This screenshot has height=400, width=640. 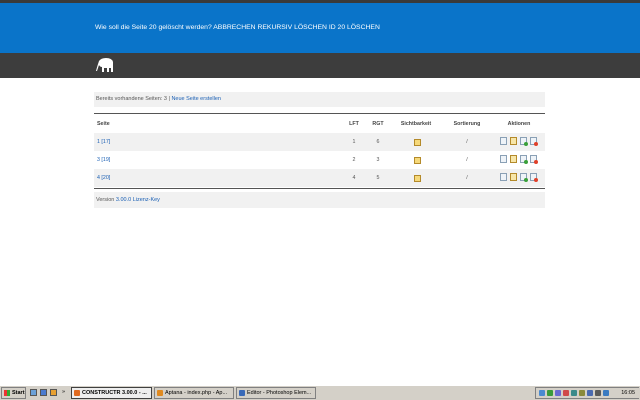 I want to click on col-aktionen: Aktionen, so click(x=519, y=124).